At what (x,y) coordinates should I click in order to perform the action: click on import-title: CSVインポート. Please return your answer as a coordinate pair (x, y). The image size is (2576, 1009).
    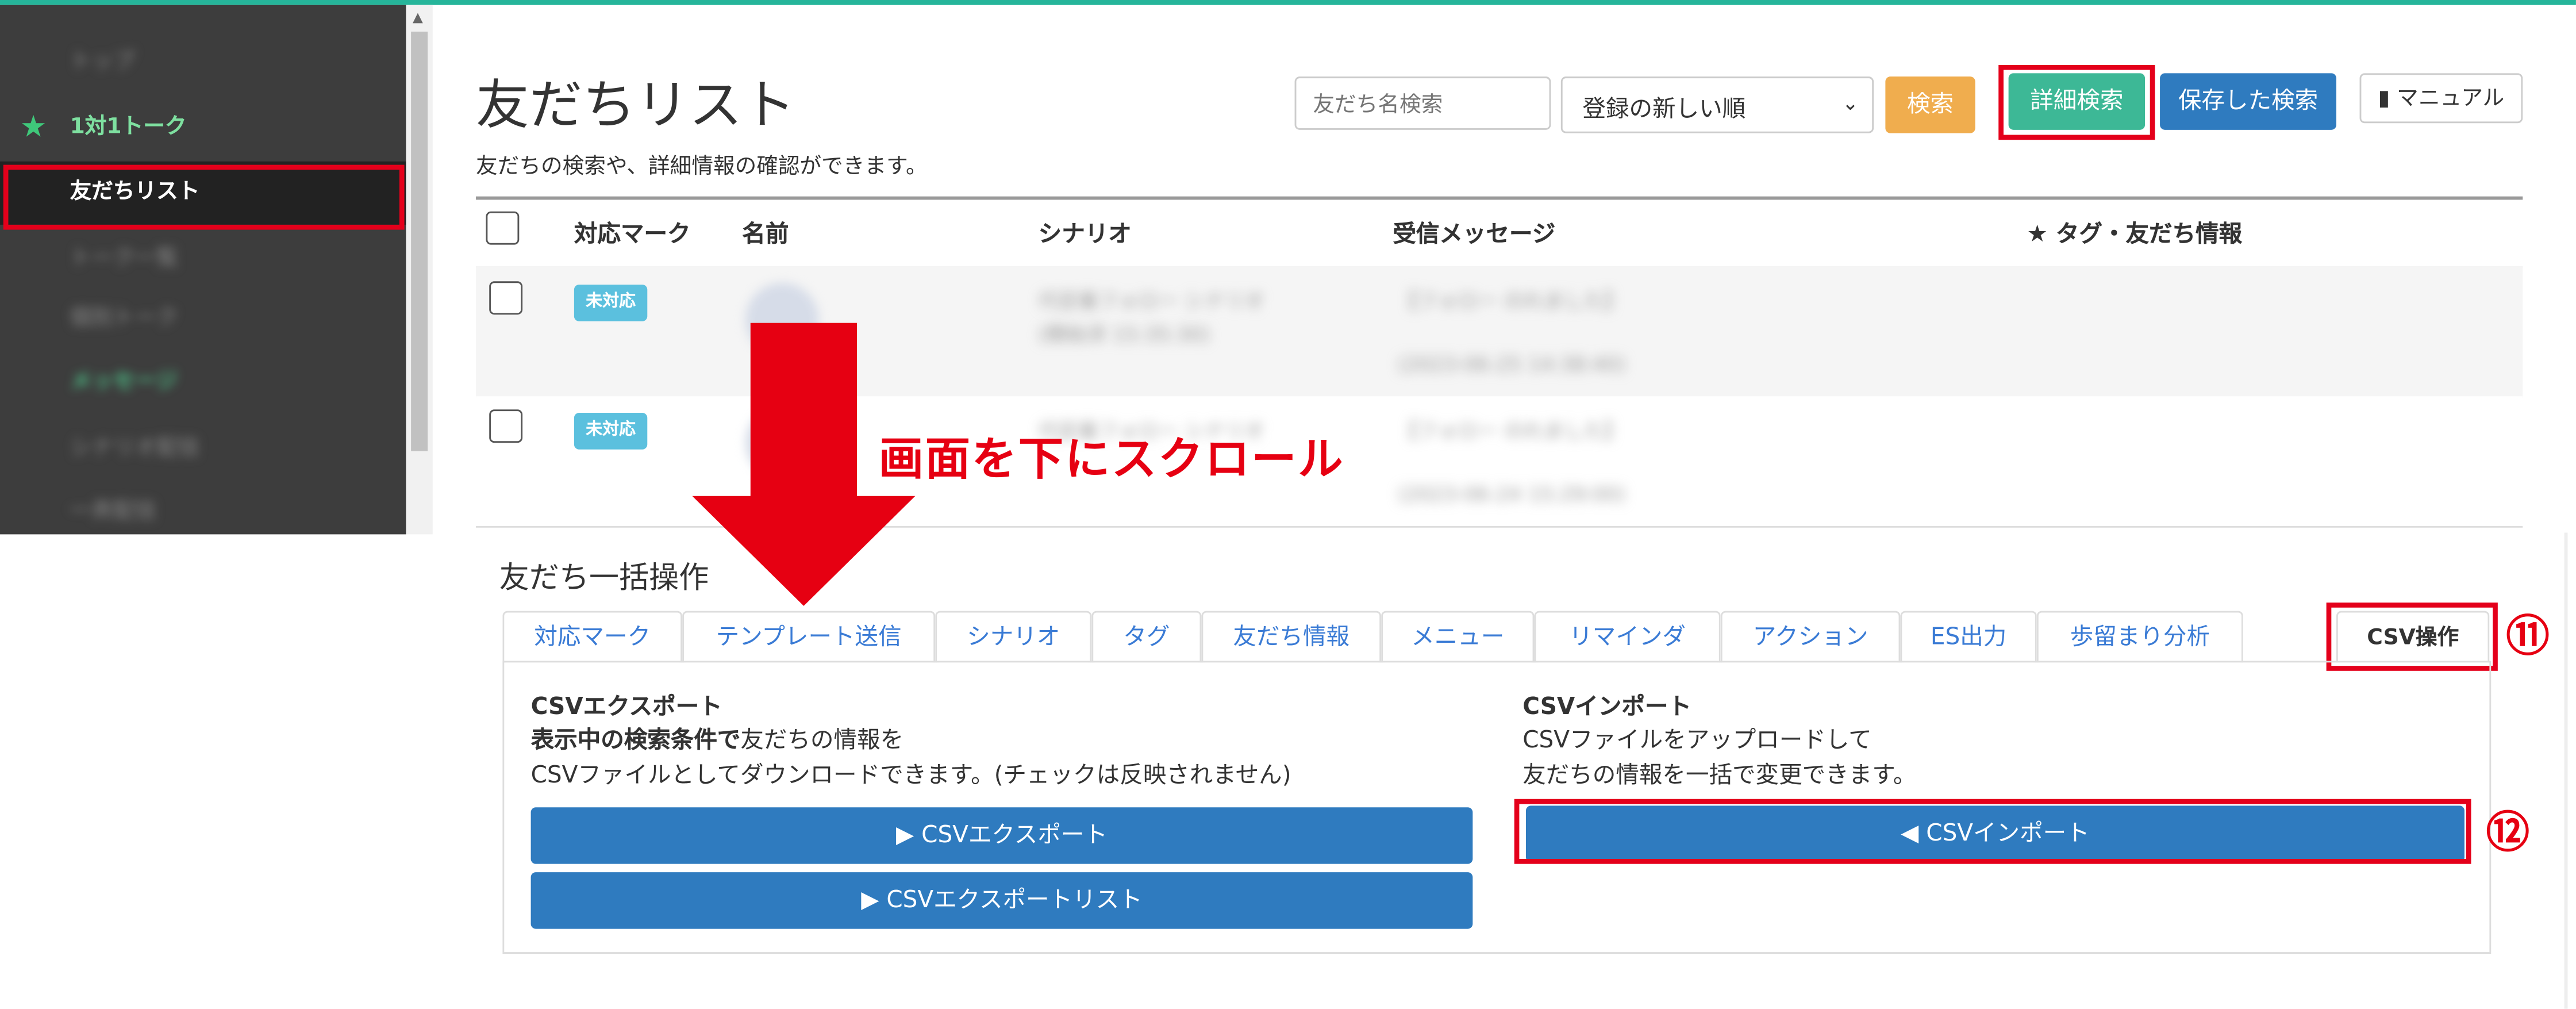
    Looking at the image, I should click on (1606, 707).